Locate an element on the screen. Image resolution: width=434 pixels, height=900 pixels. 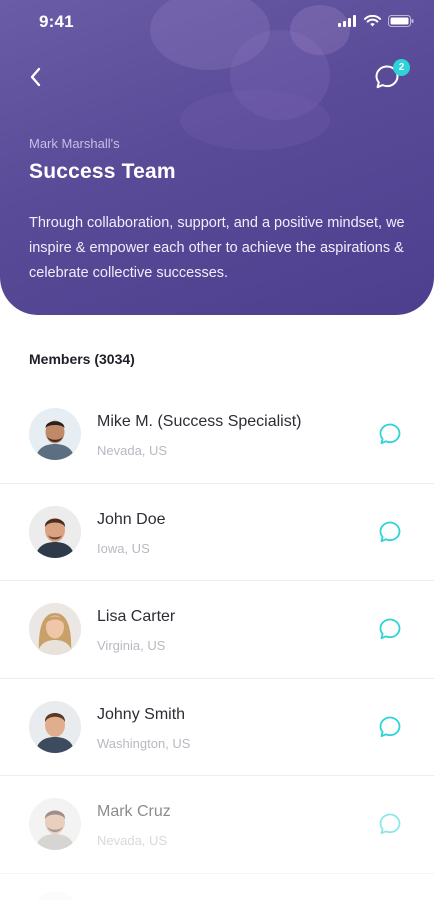
member-name: Mark Cruz is located at coordinates (134, 811).